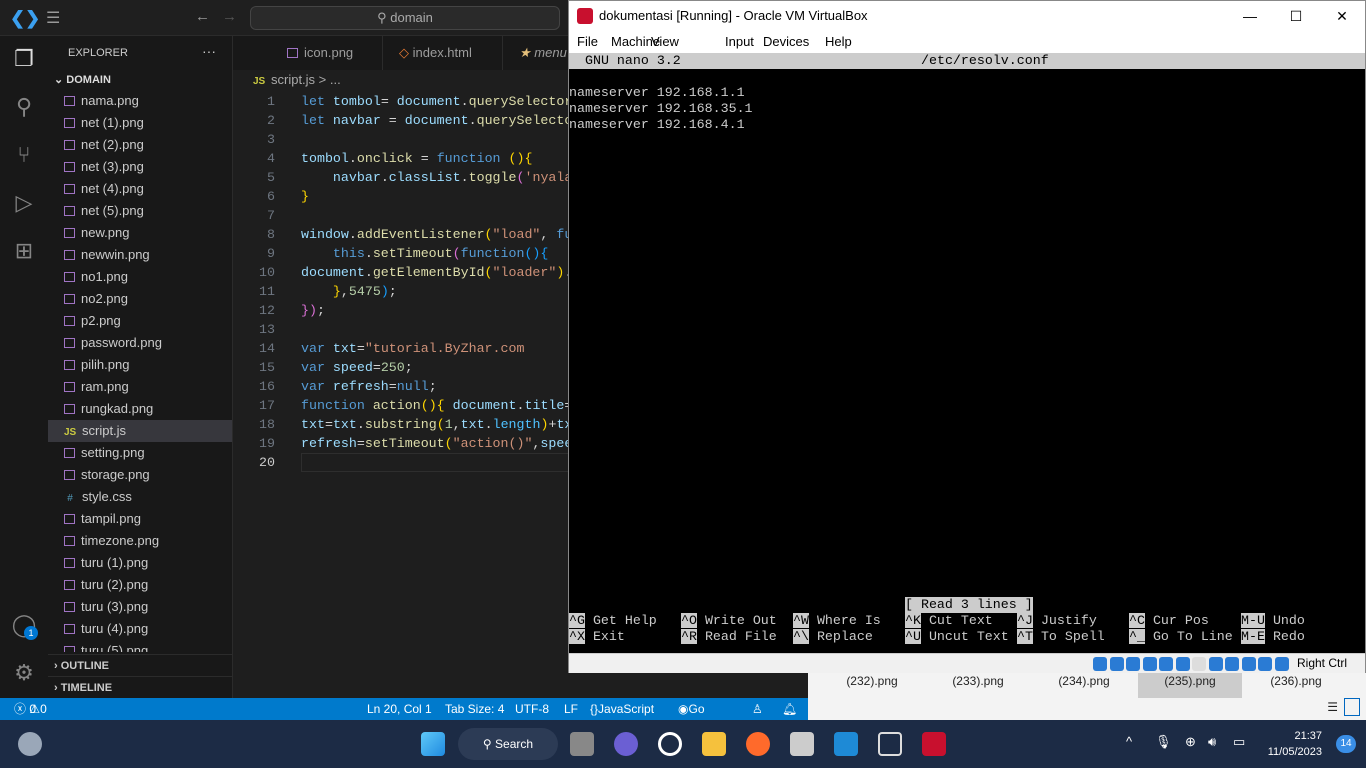 This screenshot has height=768, width=1366. Describe the element at coordinates (729, 637) in the screenshot. I see `nano-shortcut: ^R Read File` at that location.